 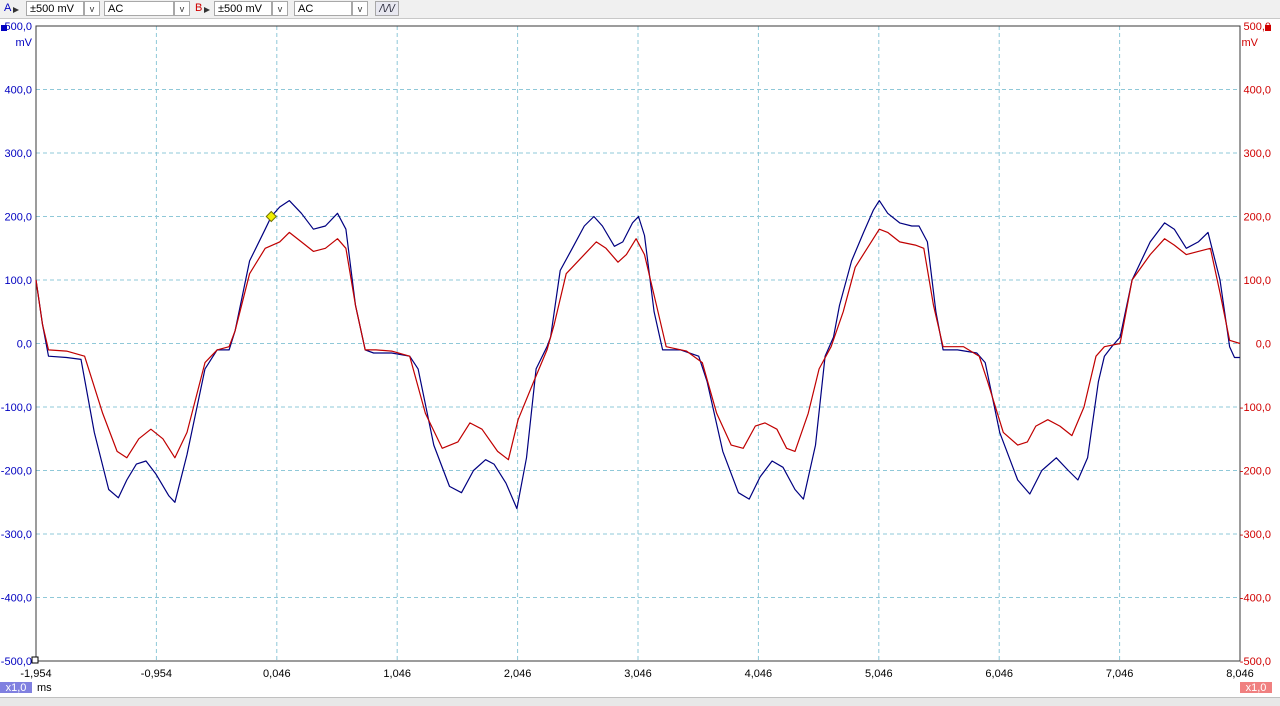 What do you see at coordinates (1257, 218) in the screenshot?
I see `y-tick-label-right: 200,0` at bounding box center [1257, 218].